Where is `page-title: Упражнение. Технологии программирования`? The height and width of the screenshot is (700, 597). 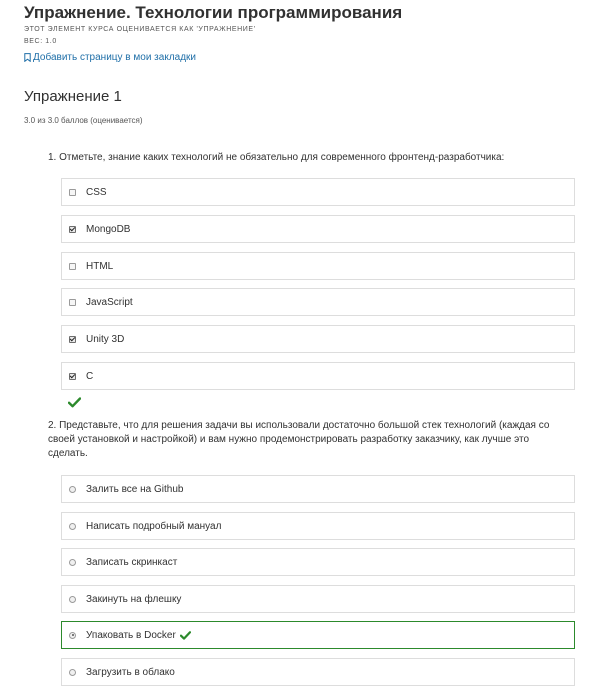 page-title: Упражнение. Технологии программирования is located at coordinates (213, 12).